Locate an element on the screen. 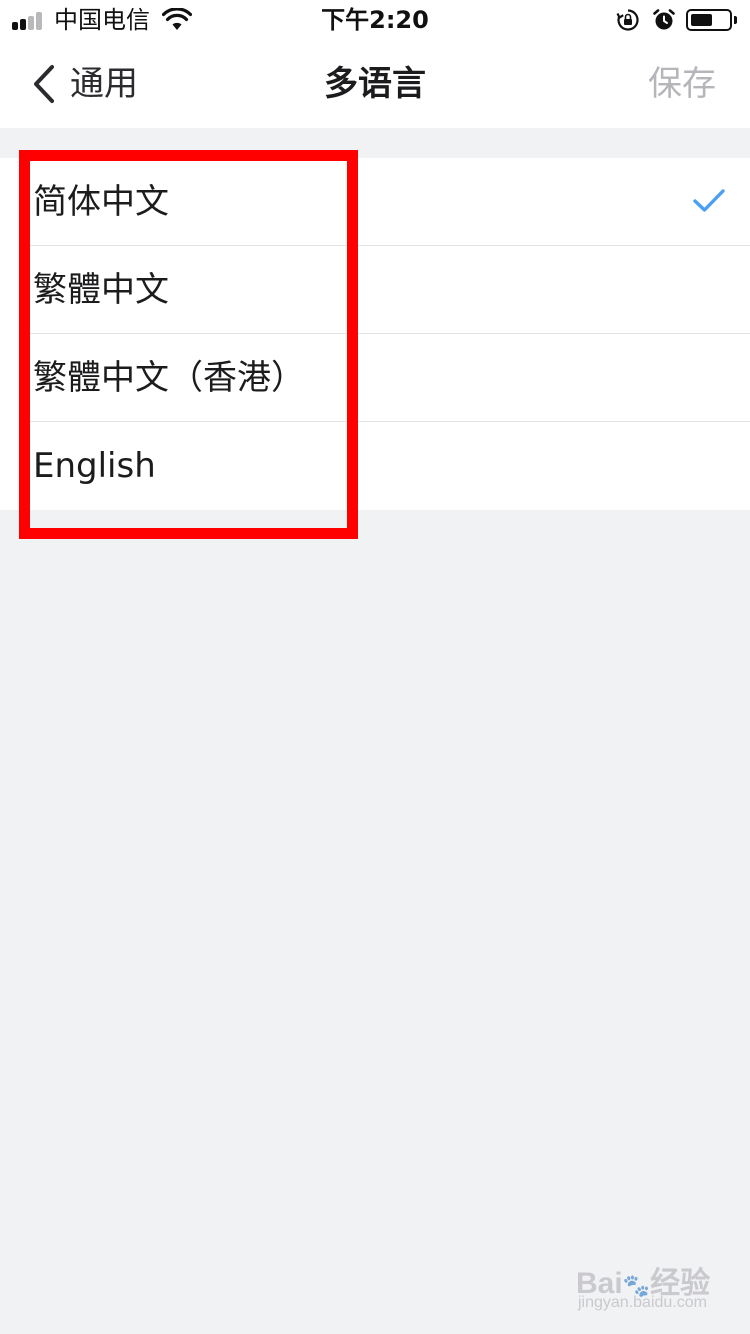 This screenshot has height=1334, width=750. language-label: 繁體中文 is located at coordinates (101, 290).